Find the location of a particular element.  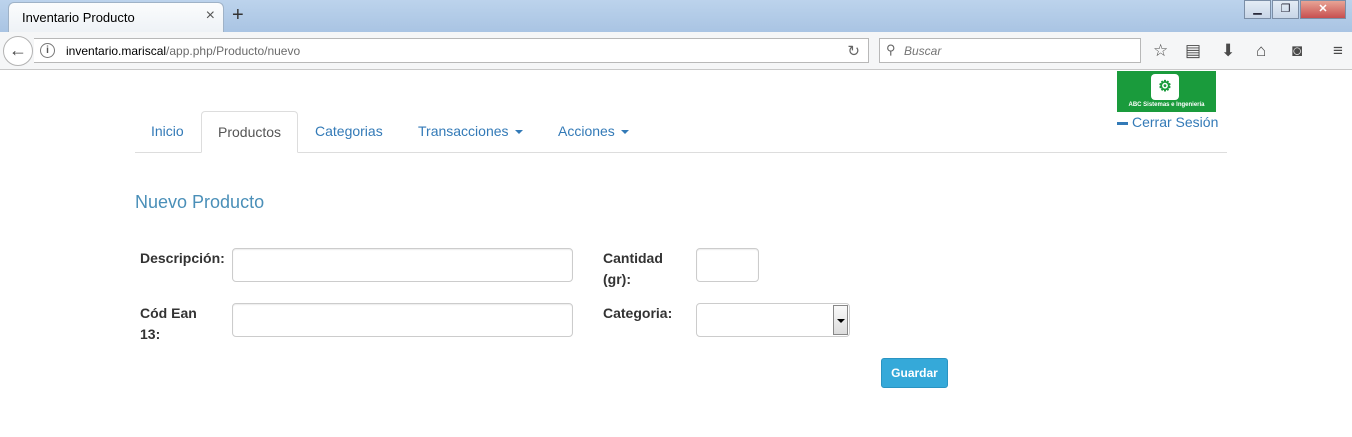

descripcion-input is located at coordinates (402, 265).